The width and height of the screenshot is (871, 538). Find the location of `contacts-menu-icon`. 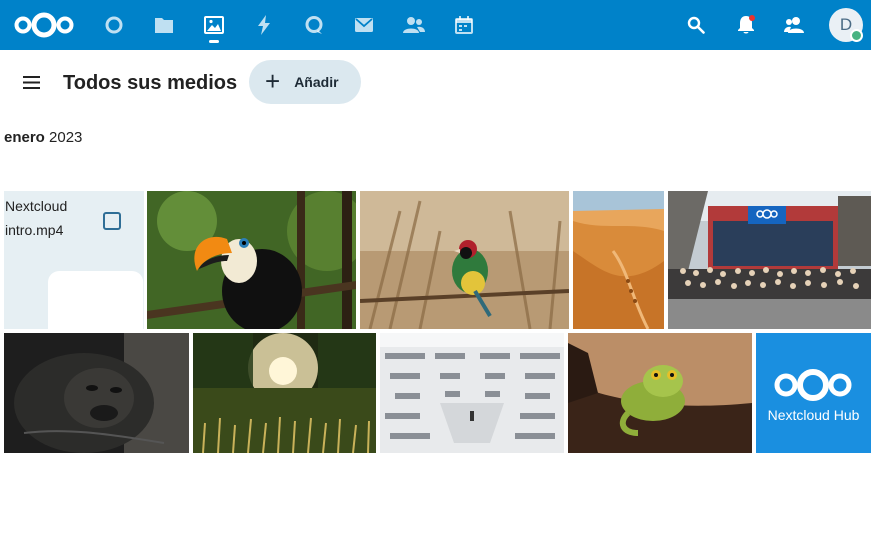

contacts-menu-icon is located at coordinates (795, 25).